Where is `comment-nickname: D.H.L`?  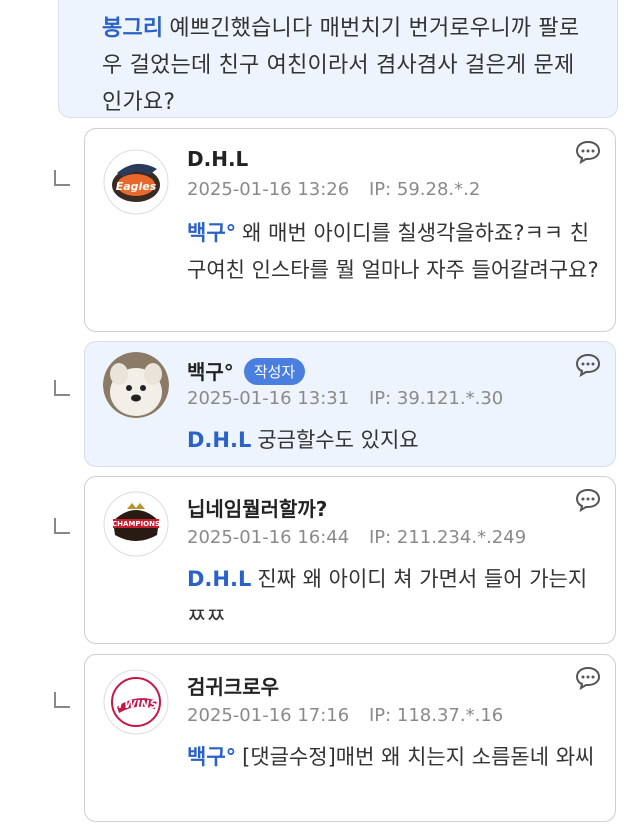 comment-nickname: D.H.L is located at coordinates (217, 159).